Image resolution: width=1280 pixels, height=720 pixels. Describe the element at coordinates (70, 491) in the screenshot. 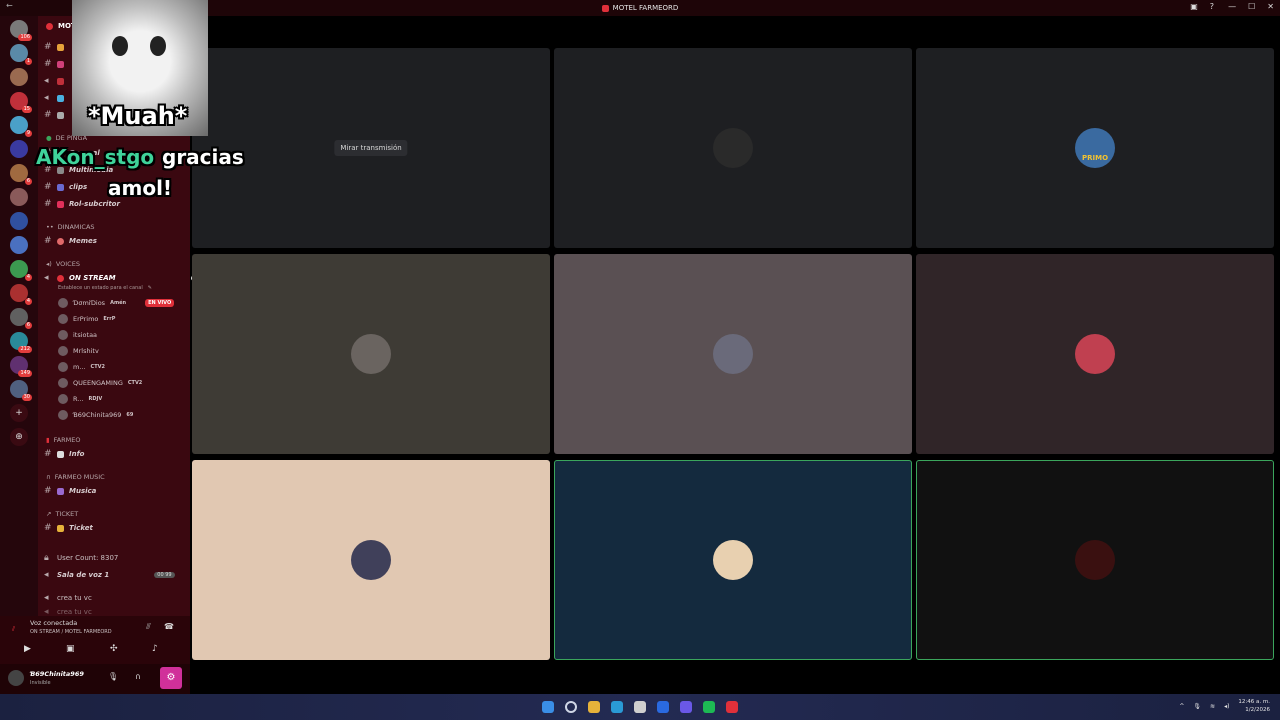

I see `channel-musica: # Musica` at that location.